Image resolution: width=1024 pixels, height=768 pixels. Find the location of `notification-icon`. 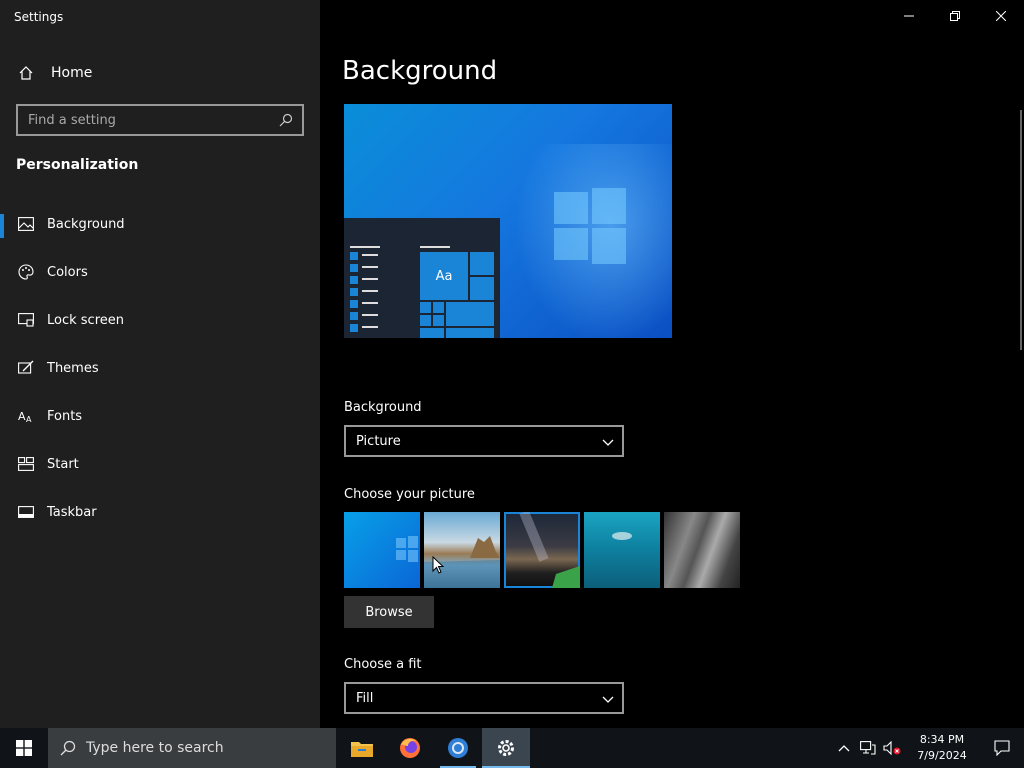

notification-icon is located at coordinates (1002, 748).